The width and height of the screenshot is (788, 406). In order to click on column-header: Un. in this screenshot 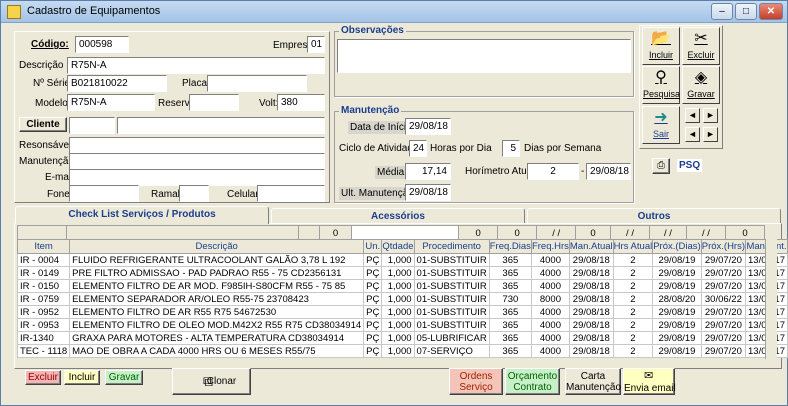, I will do `click(373, 246)`.